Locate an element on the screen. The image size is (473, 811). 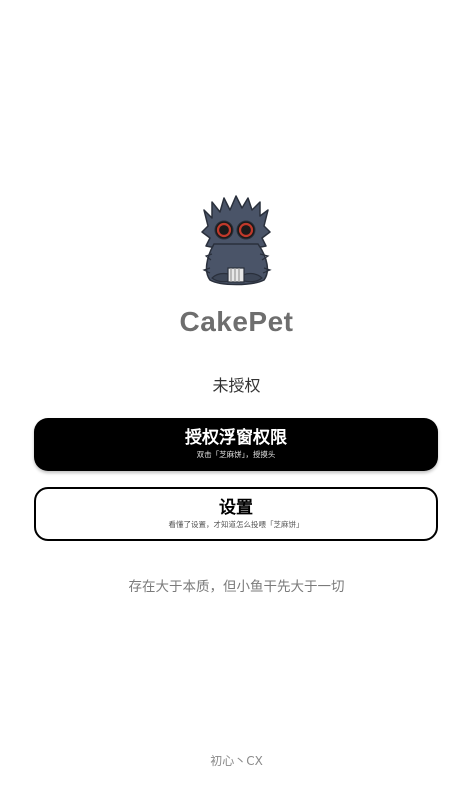
app-name: CakePet is located at coordinates (236, 321).